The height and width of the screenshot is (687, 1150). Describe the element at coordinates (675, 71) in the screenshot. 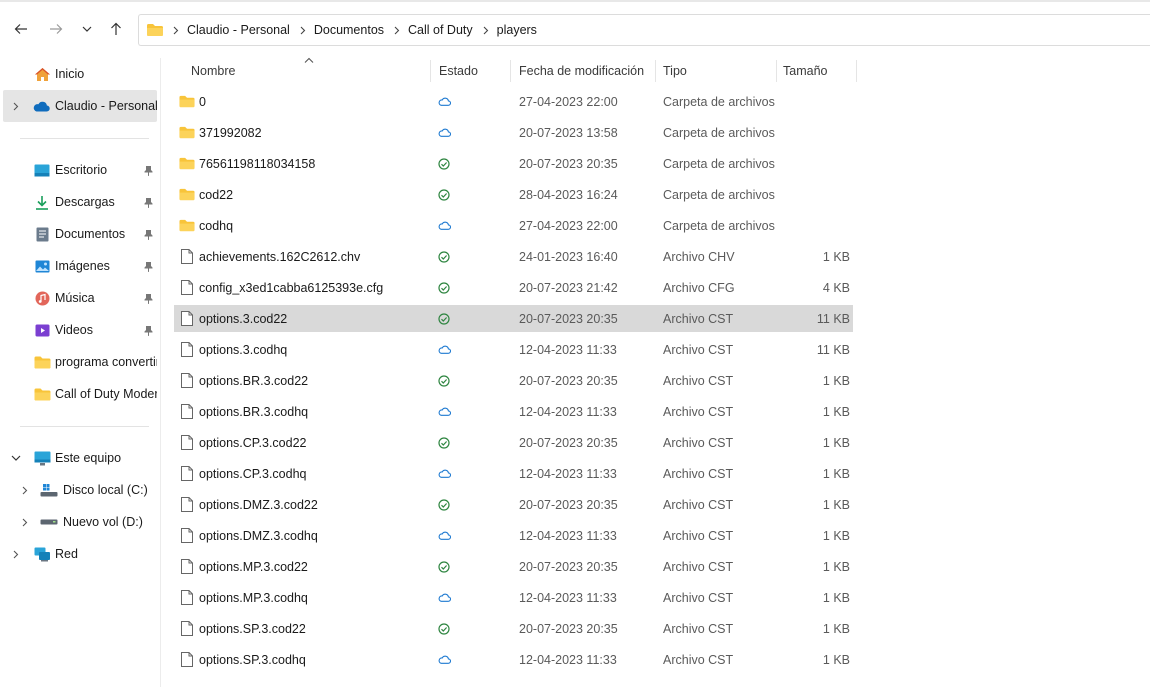

I see `column-header-type: Tipo` at that location.